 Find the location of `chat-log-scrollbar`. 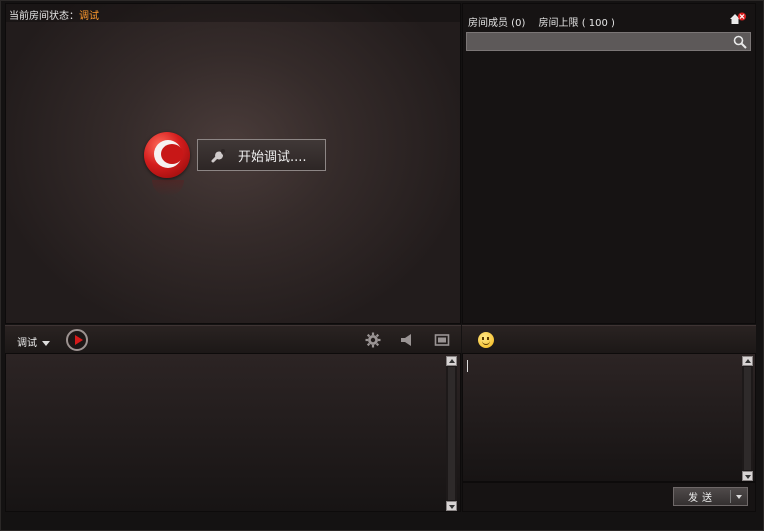

chat-log-scrollbar is located at coordinates (451, 433).